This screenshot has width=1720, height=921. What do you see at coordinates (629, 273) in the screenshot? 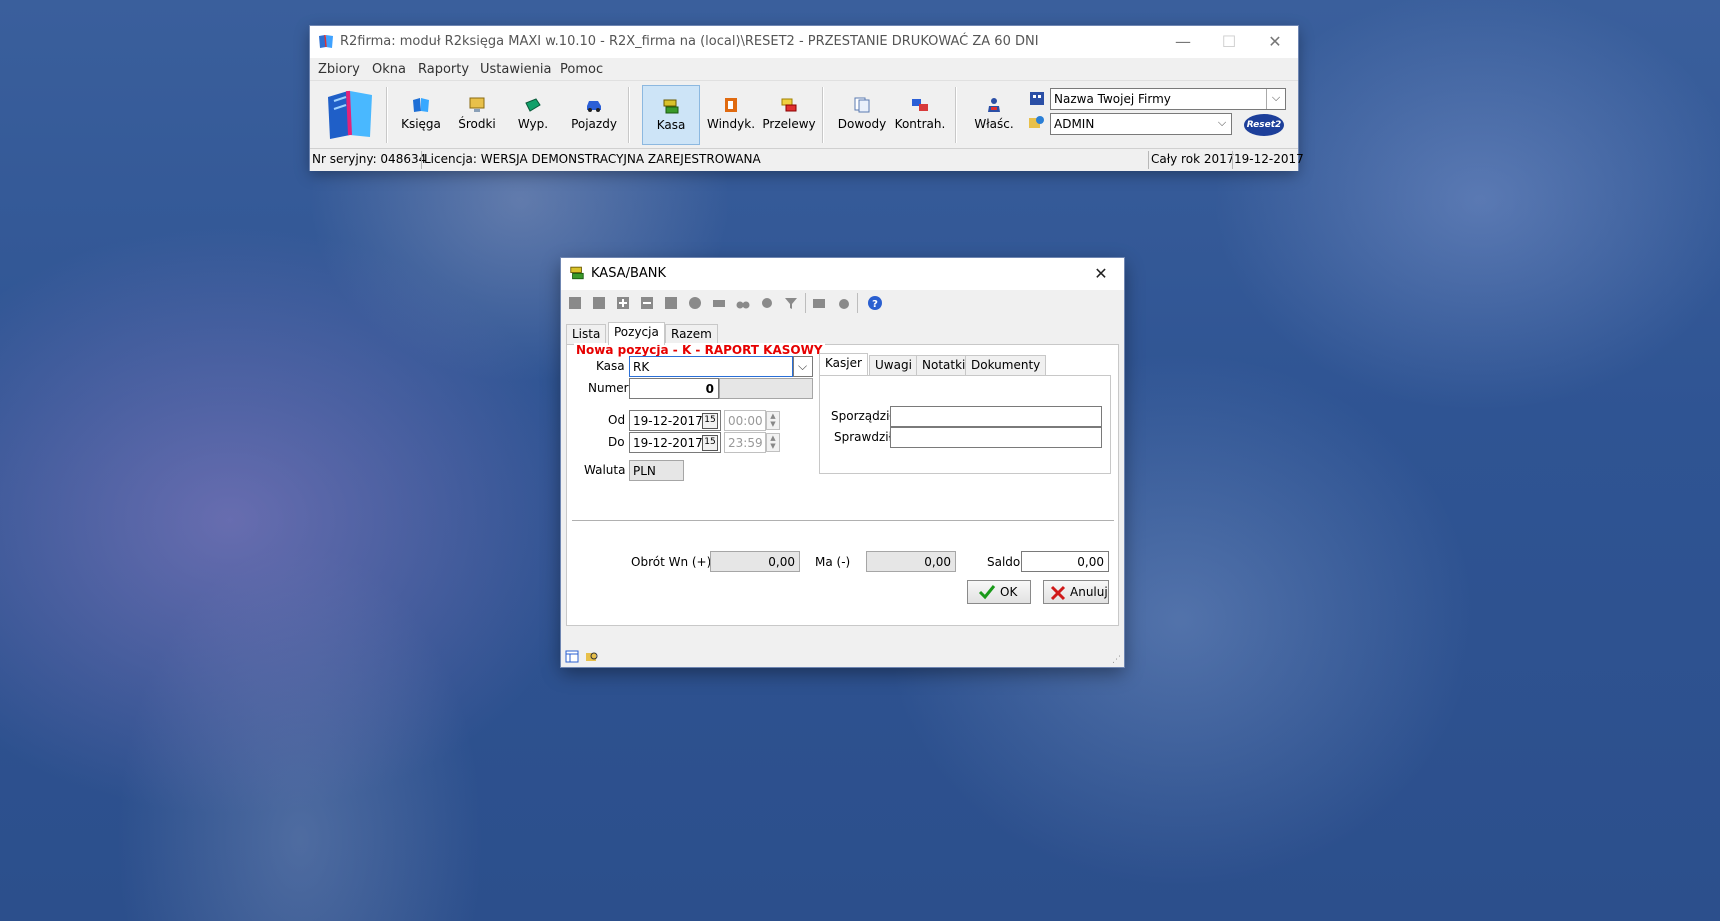
I see `dialog-title: KASA/BANK` at bounding box center [629, 273].